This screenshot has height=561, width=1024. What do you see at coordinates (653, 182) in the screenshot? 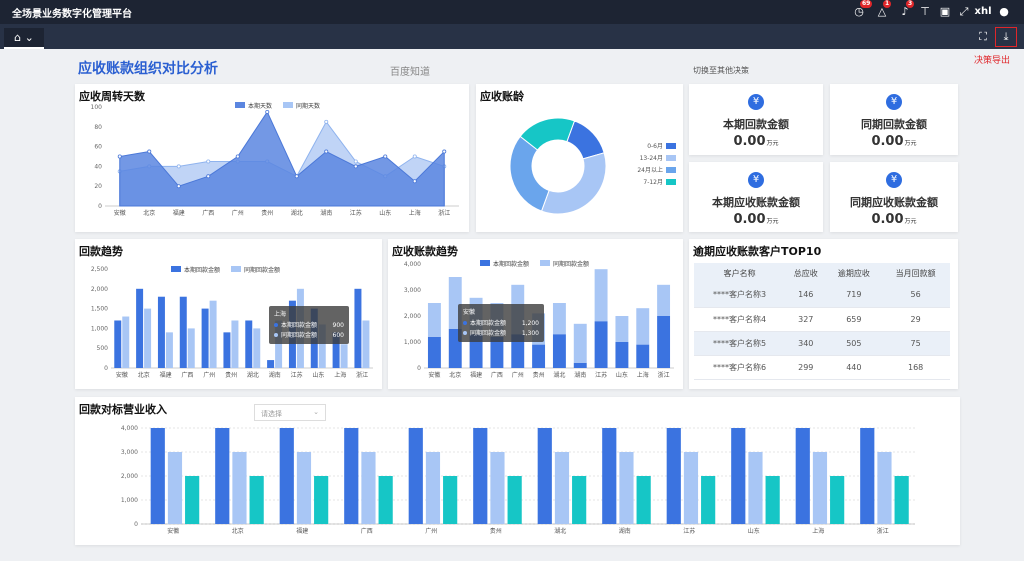
I see `legend-label: 7-12月` at bounding box center [653, 182].